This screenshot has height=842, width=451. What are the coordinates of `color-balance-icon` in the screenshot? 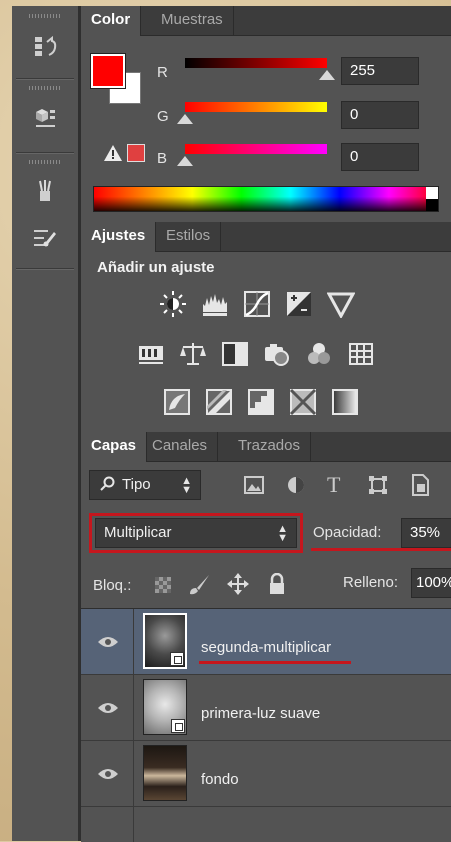 It's located at (193, 354).